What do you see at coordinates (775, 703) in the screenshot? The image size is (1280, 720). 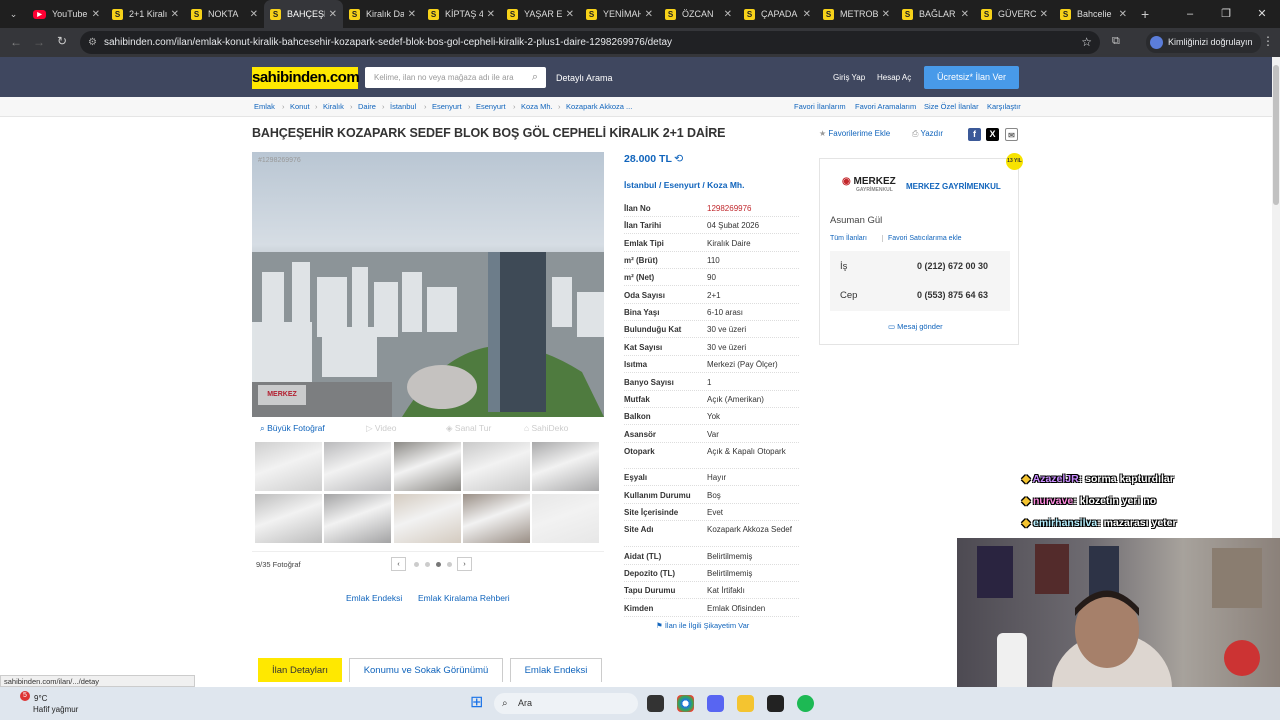 I see `obs-icon` at bounding box center [775, 703].